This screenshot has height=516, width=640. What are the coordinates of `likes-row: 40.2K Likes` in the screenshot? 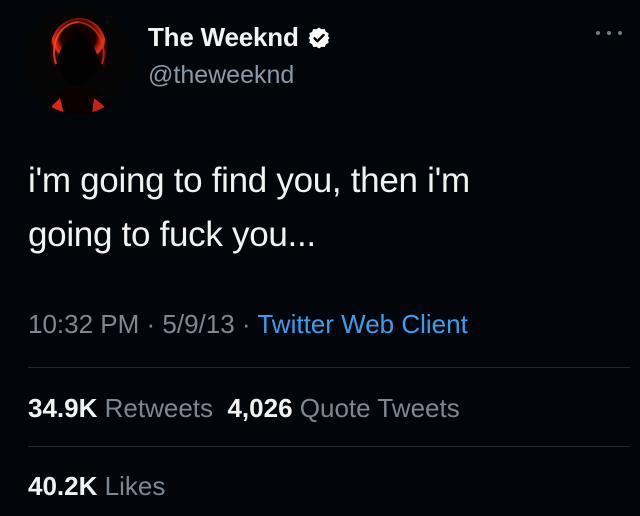 It's located at (96, 486).